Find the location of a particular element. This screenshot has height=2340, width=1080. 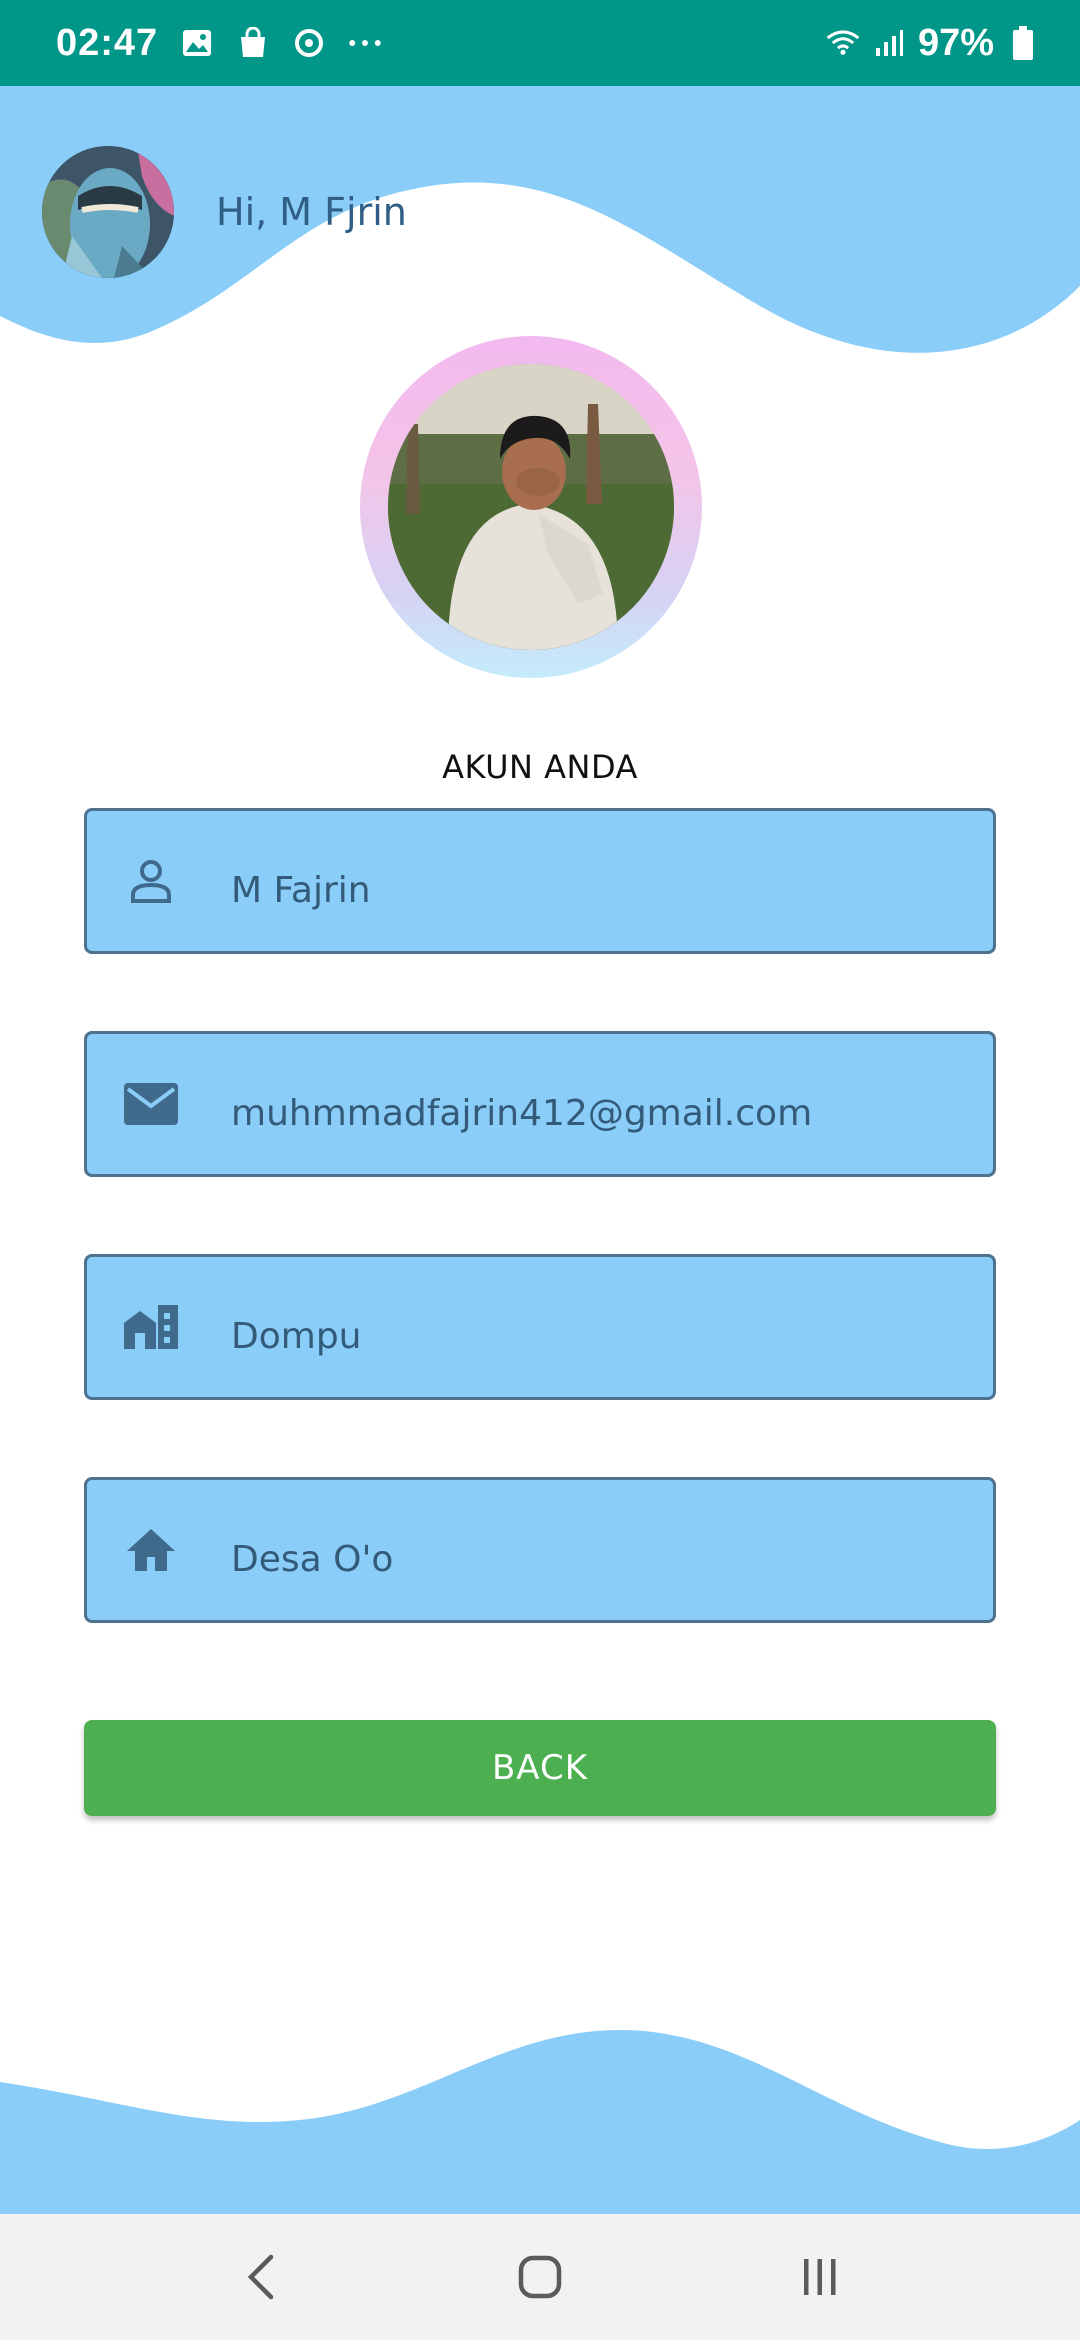

city-icon is located at coordinates (151, 1327).